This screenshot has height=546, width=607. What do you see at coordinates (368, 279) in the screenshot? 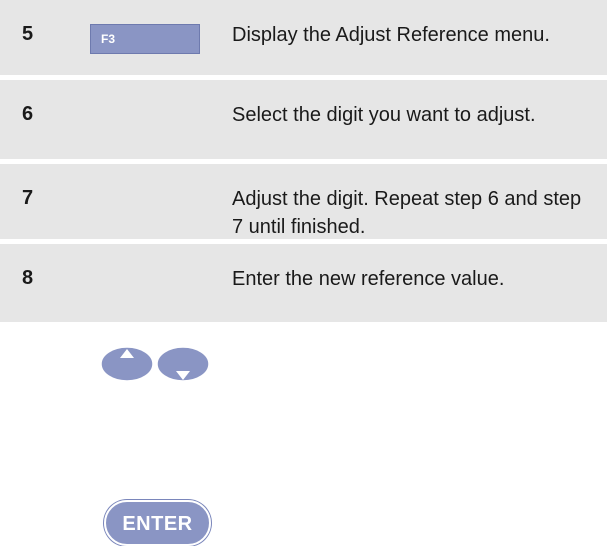
I see `step-description: Enter the new reference value.` at bounding box center [368, 279].